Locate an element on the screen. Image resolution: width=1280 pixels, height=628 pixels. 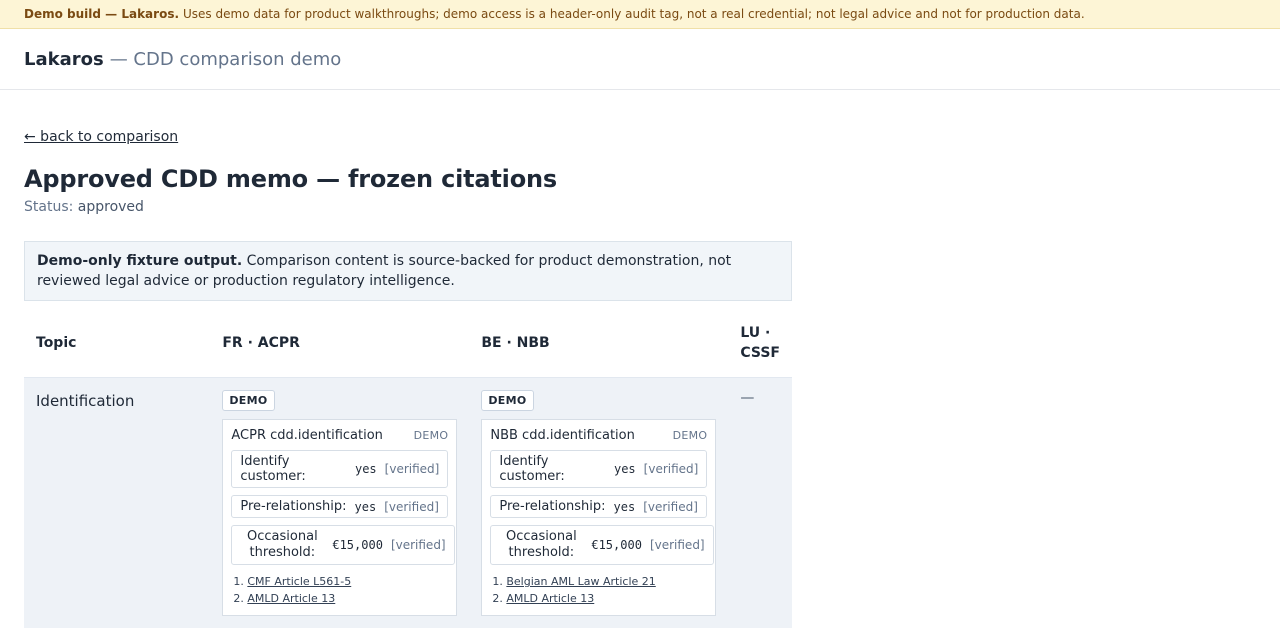
card-title: NBB cdd.identification is located at coordinates (562, 435).